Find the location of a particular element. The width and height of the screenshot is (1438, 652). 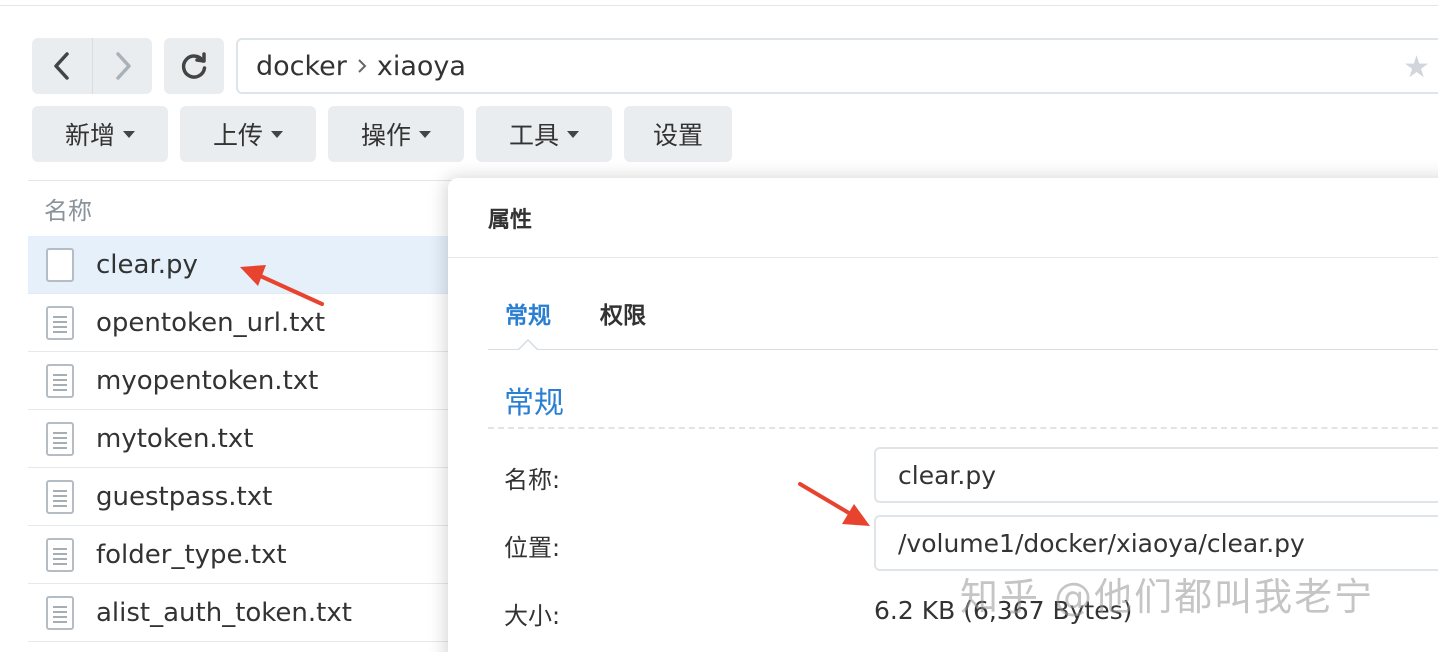

file-row: alist_auth_token.txt is located at coordinates (248, 613).